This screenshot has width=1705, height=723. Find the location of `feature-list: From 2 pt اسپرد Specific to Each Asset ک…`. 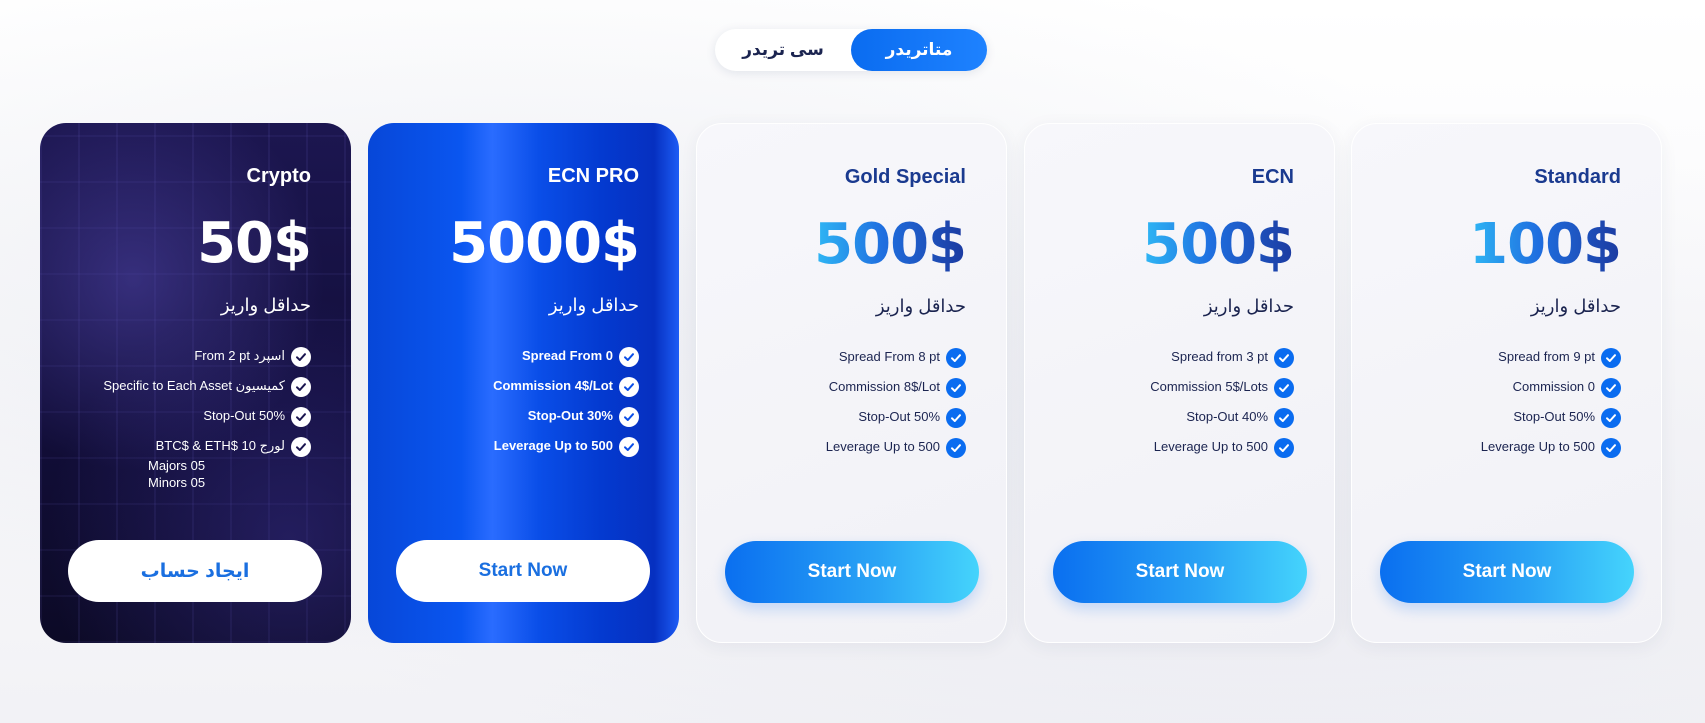

feature-list: From 2 pt اسپرد Specific to Each Asset ک… is located at coordinates (207, 407).